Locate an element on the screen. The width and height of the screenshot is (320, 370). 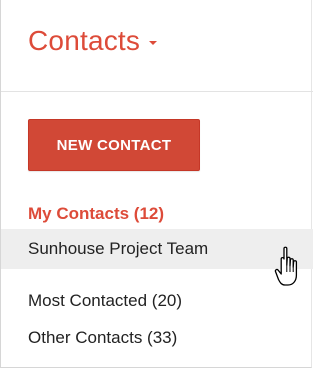
contacts-app-switcher: Contacts is located at coordinates (93, 41).